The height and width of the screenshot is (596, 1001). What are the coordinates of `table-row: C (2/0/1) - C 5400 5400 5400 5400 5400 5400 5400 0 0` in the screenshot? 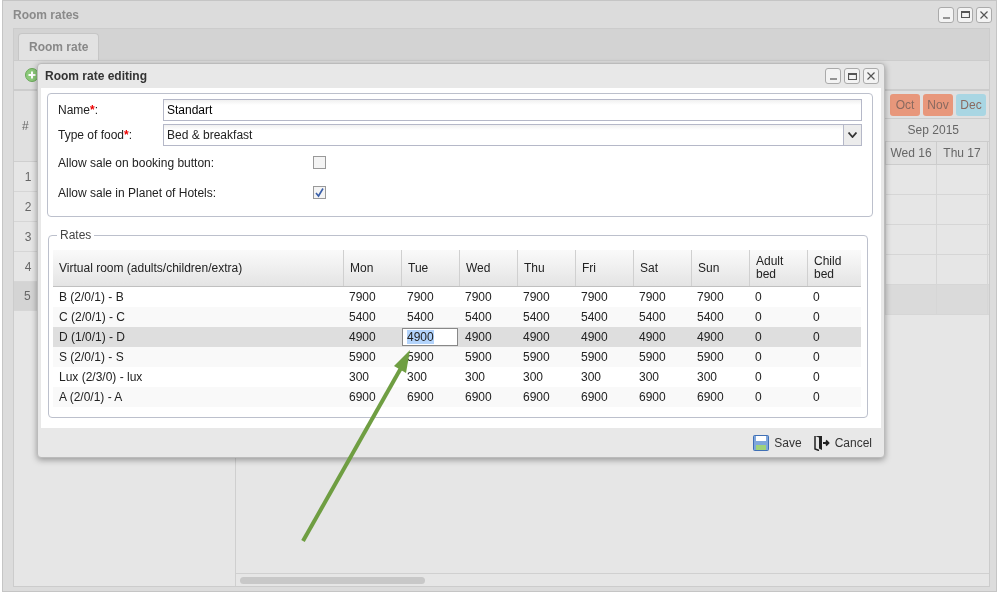 It's located at (457, 317).